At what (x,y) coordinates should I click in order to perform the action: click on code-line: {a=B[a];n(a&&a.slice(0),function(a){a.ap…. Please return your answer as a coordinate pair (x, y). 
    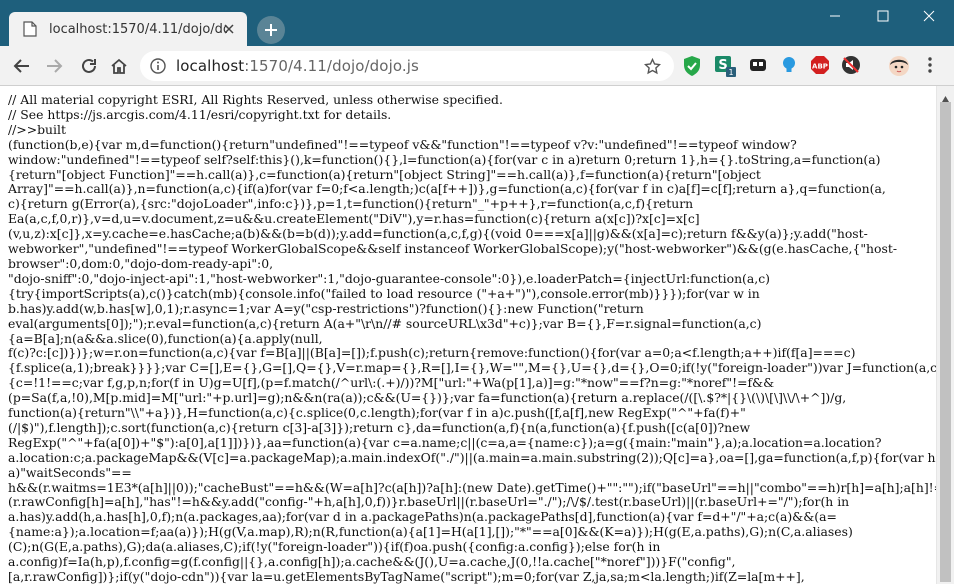
    Looking at the image, I should click on (165, 338).